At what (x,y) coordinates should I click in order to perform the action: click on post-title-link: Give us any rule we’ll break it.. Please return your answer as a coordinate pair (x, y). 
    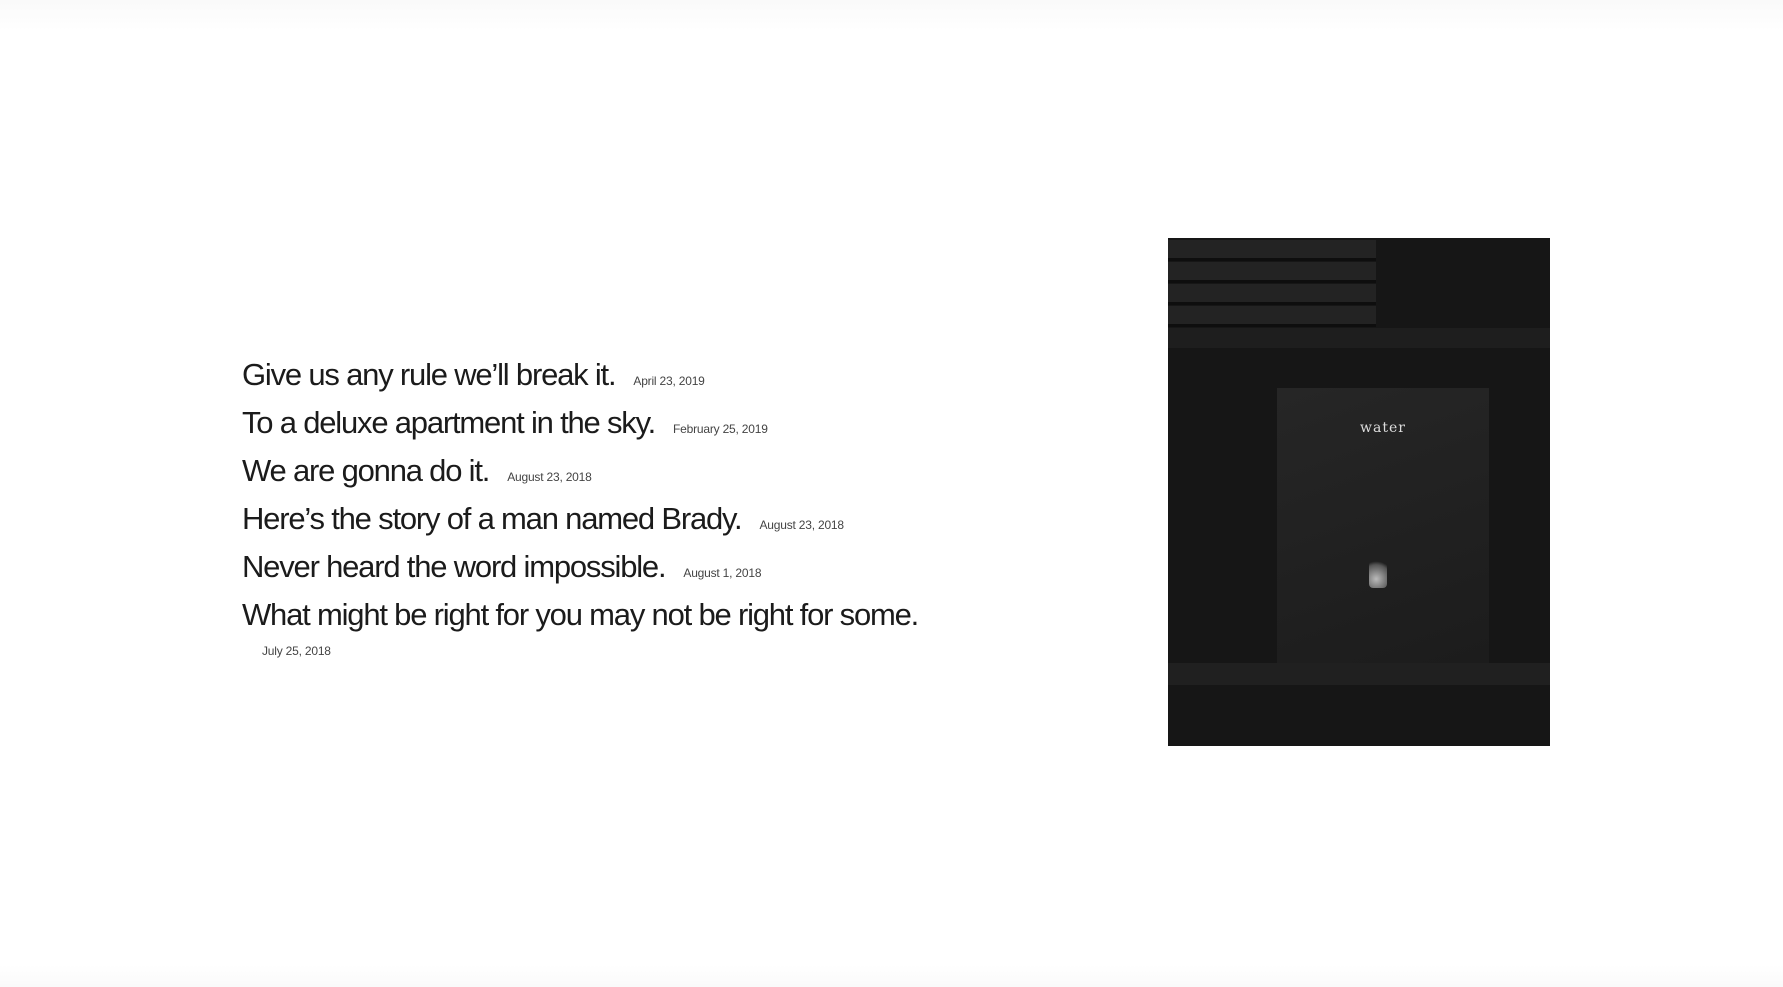
    Looking at the image, I should click on (429, 374).